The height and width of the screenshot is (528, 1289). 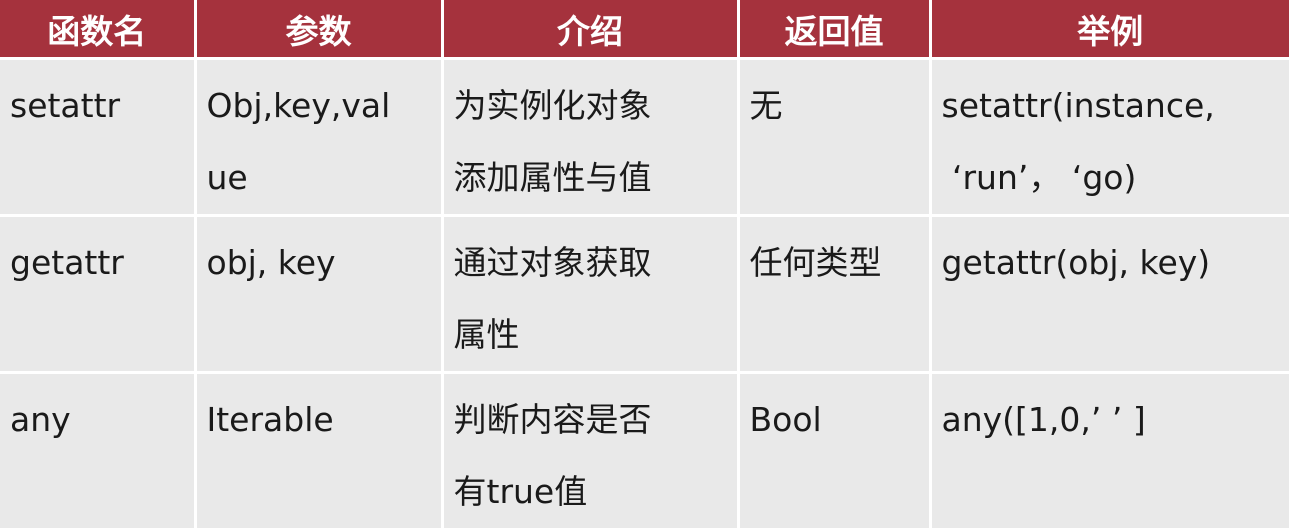 I want to click on cell-function-name: any, so click(x=97, y=450).